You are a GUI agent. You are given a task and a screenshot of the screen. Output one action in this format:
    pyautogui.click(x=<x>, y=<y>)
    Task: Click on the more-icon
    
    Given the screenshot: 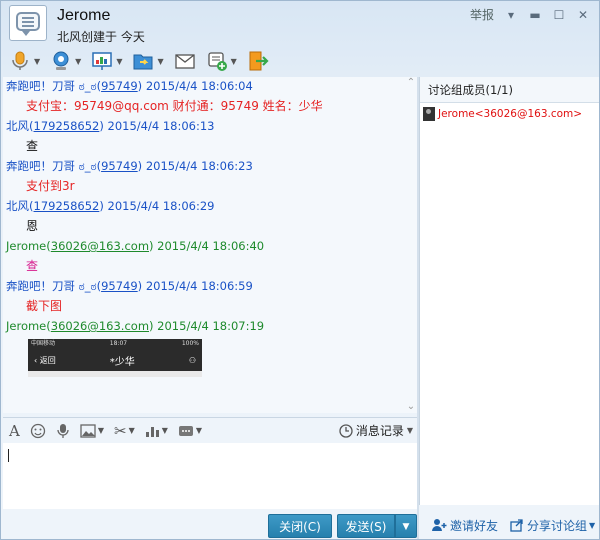 What is the action you would take?
    pyautogui.click(x=185, y=430)
    